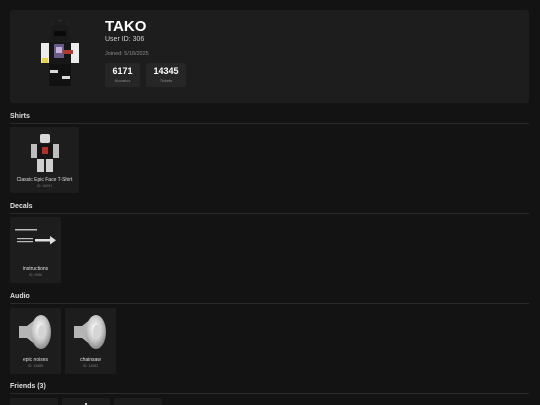 This screenshot has height=405, width=540. Describe the element at coordinates (35, 237) in the screenshot. I see `decal-thumbnail-icon` at that location.